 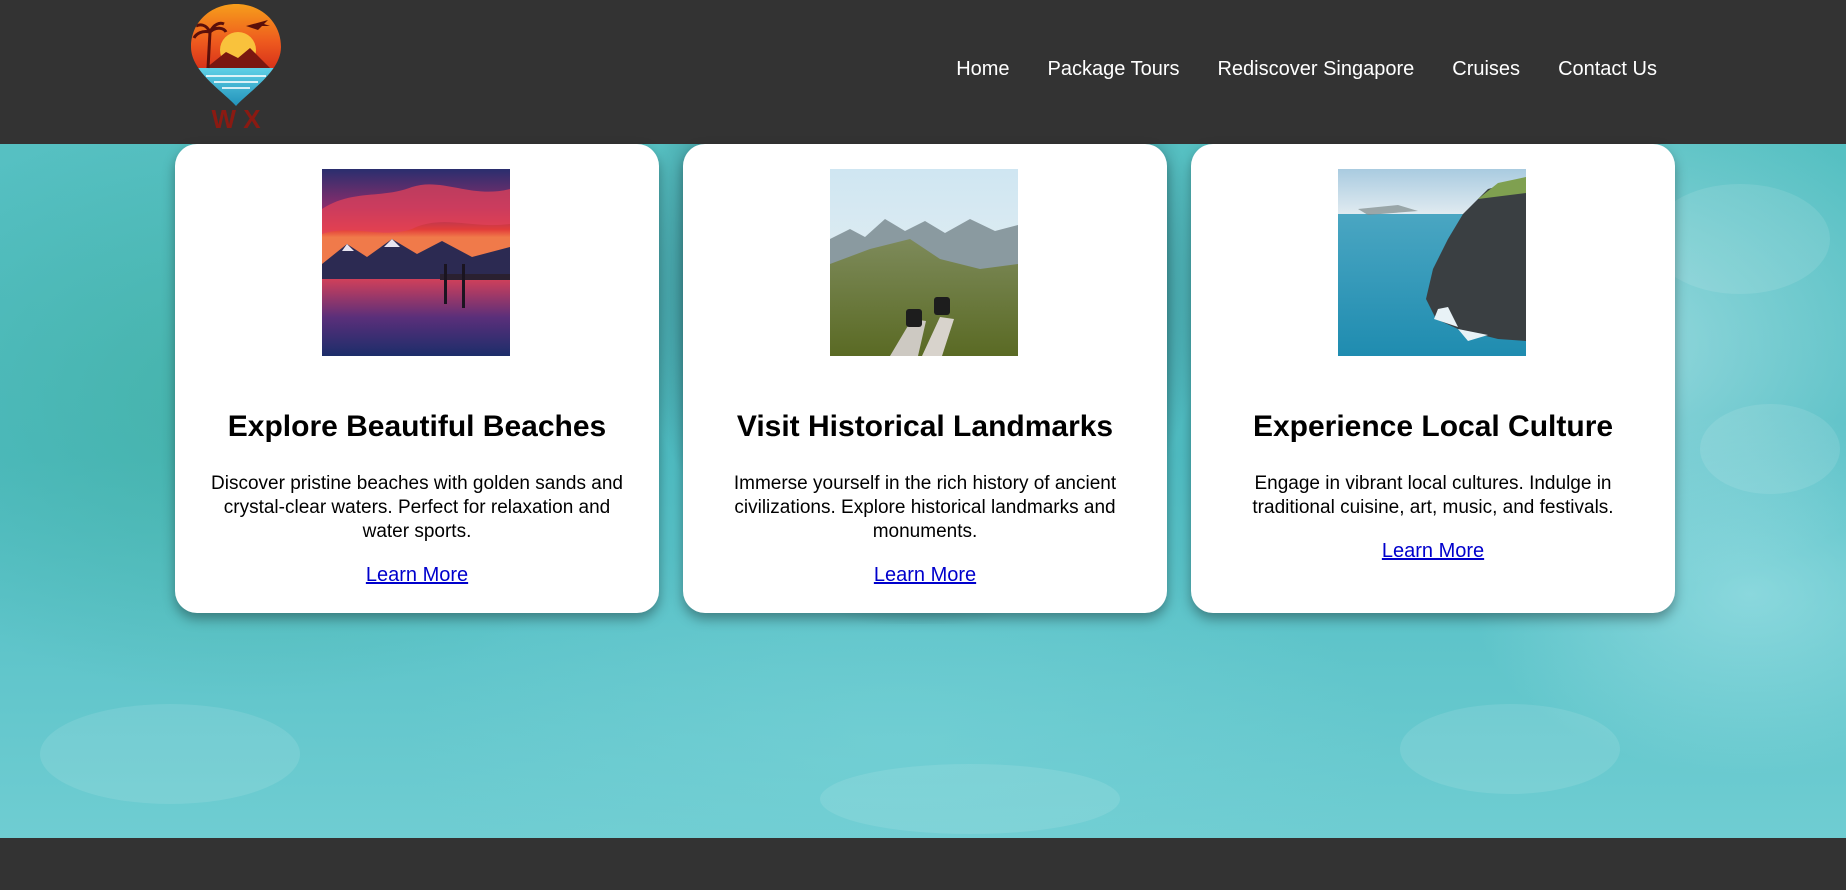 What do you see at coordinates (1433, 426) in the screenshot?
I see `card-title: Experience Local Culture` at bounding box center [1433, 426].